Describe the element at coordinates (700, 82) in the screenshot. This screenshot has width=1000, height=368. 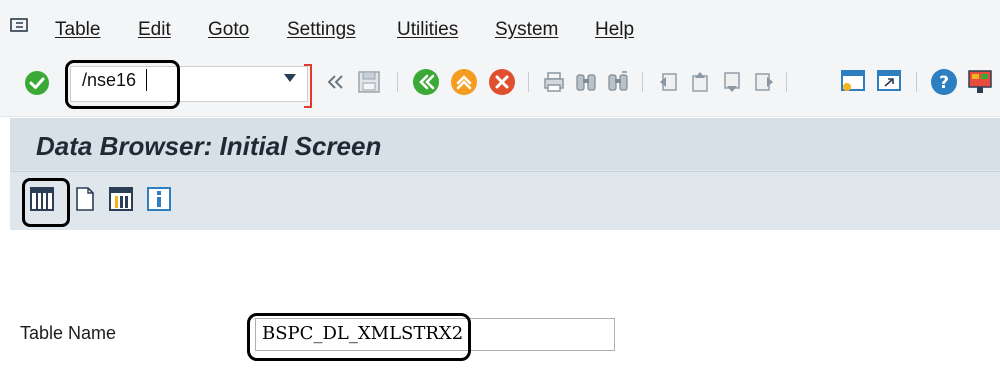
I see `previous-page-icon` at that location.